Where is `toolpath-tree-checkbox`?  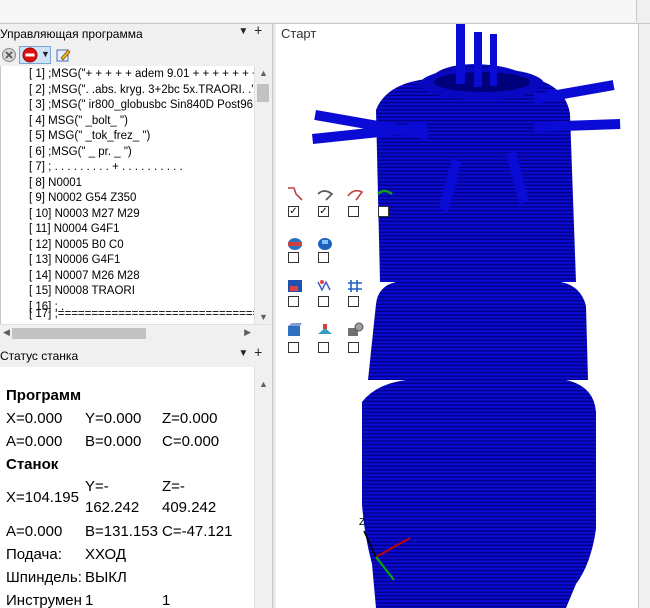
toolpath-tree-checkbox is located at coordinates (323, 301).